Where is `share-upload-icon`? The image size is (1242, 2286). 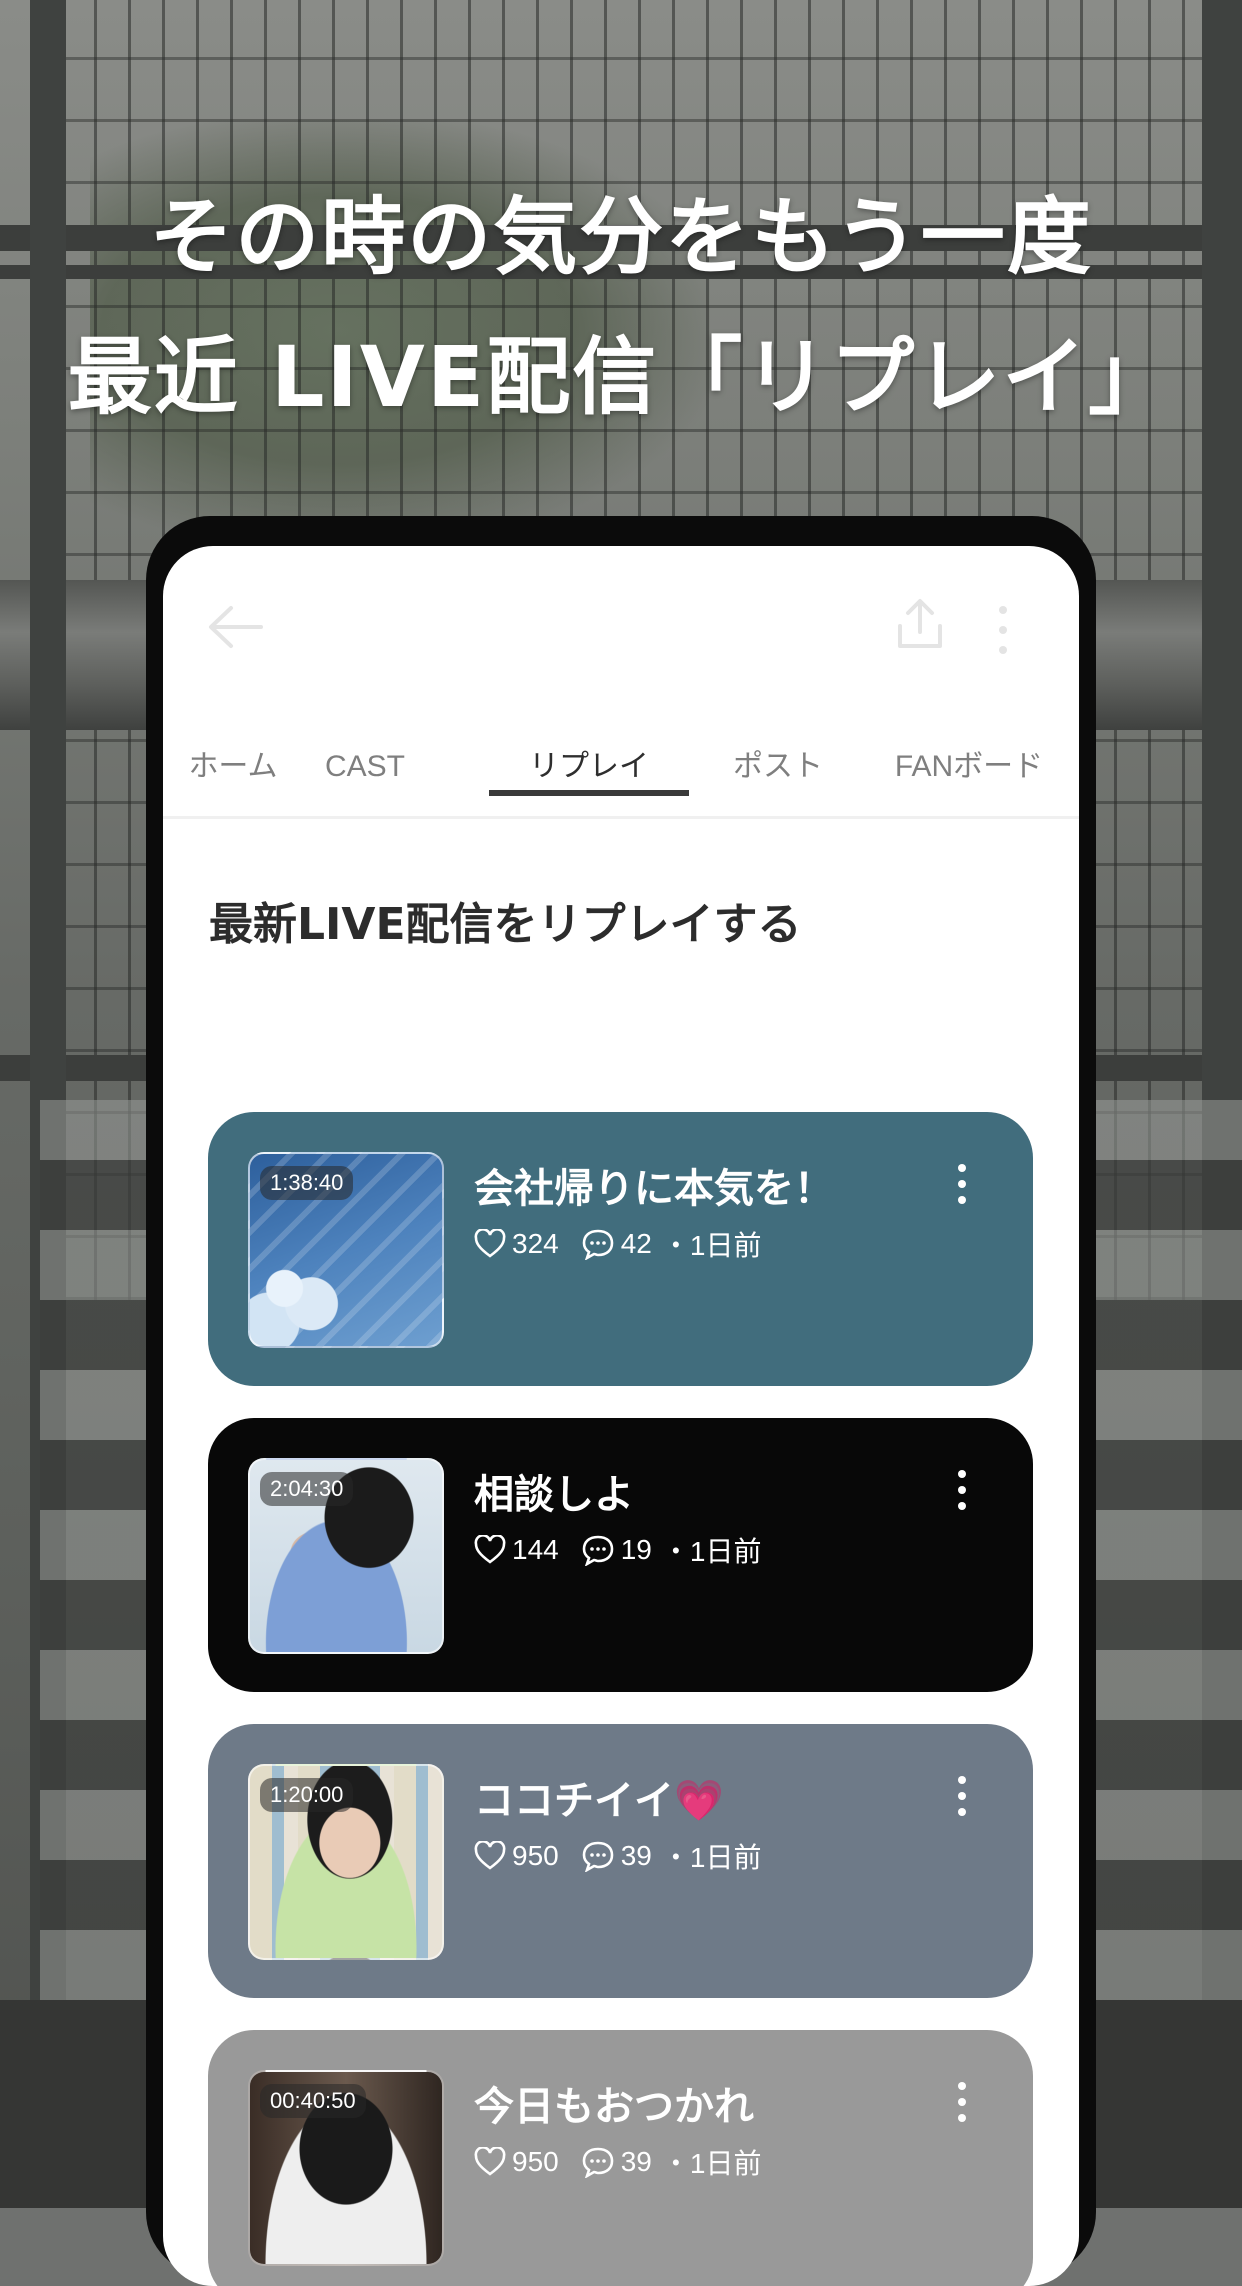
share-upload-icon is located at coordinates (920, 624).